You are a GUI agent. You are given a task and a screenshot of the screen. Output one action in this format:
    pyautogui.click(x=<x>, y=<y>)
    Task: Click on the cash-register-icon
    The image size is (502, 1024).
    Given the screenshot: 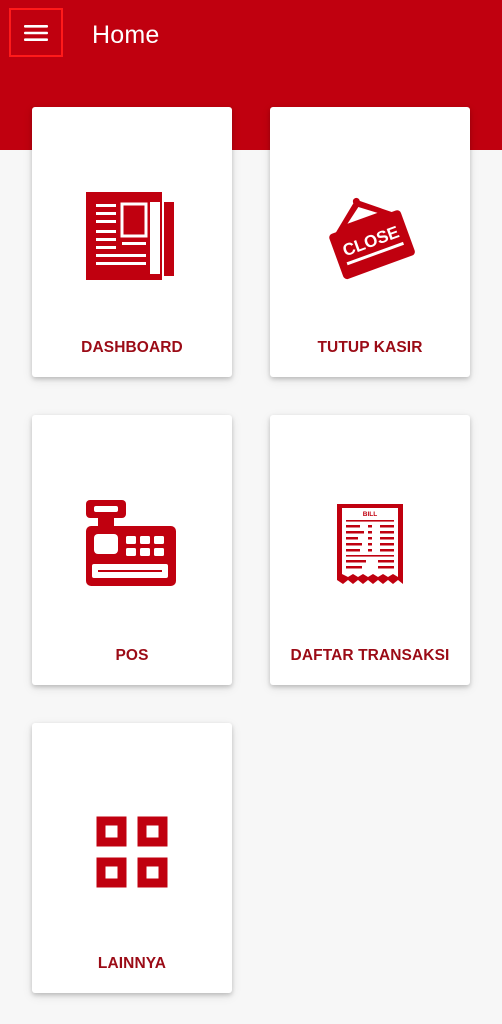 What is the action you would take?
    pyautogui.click(x=131, y=543)
    